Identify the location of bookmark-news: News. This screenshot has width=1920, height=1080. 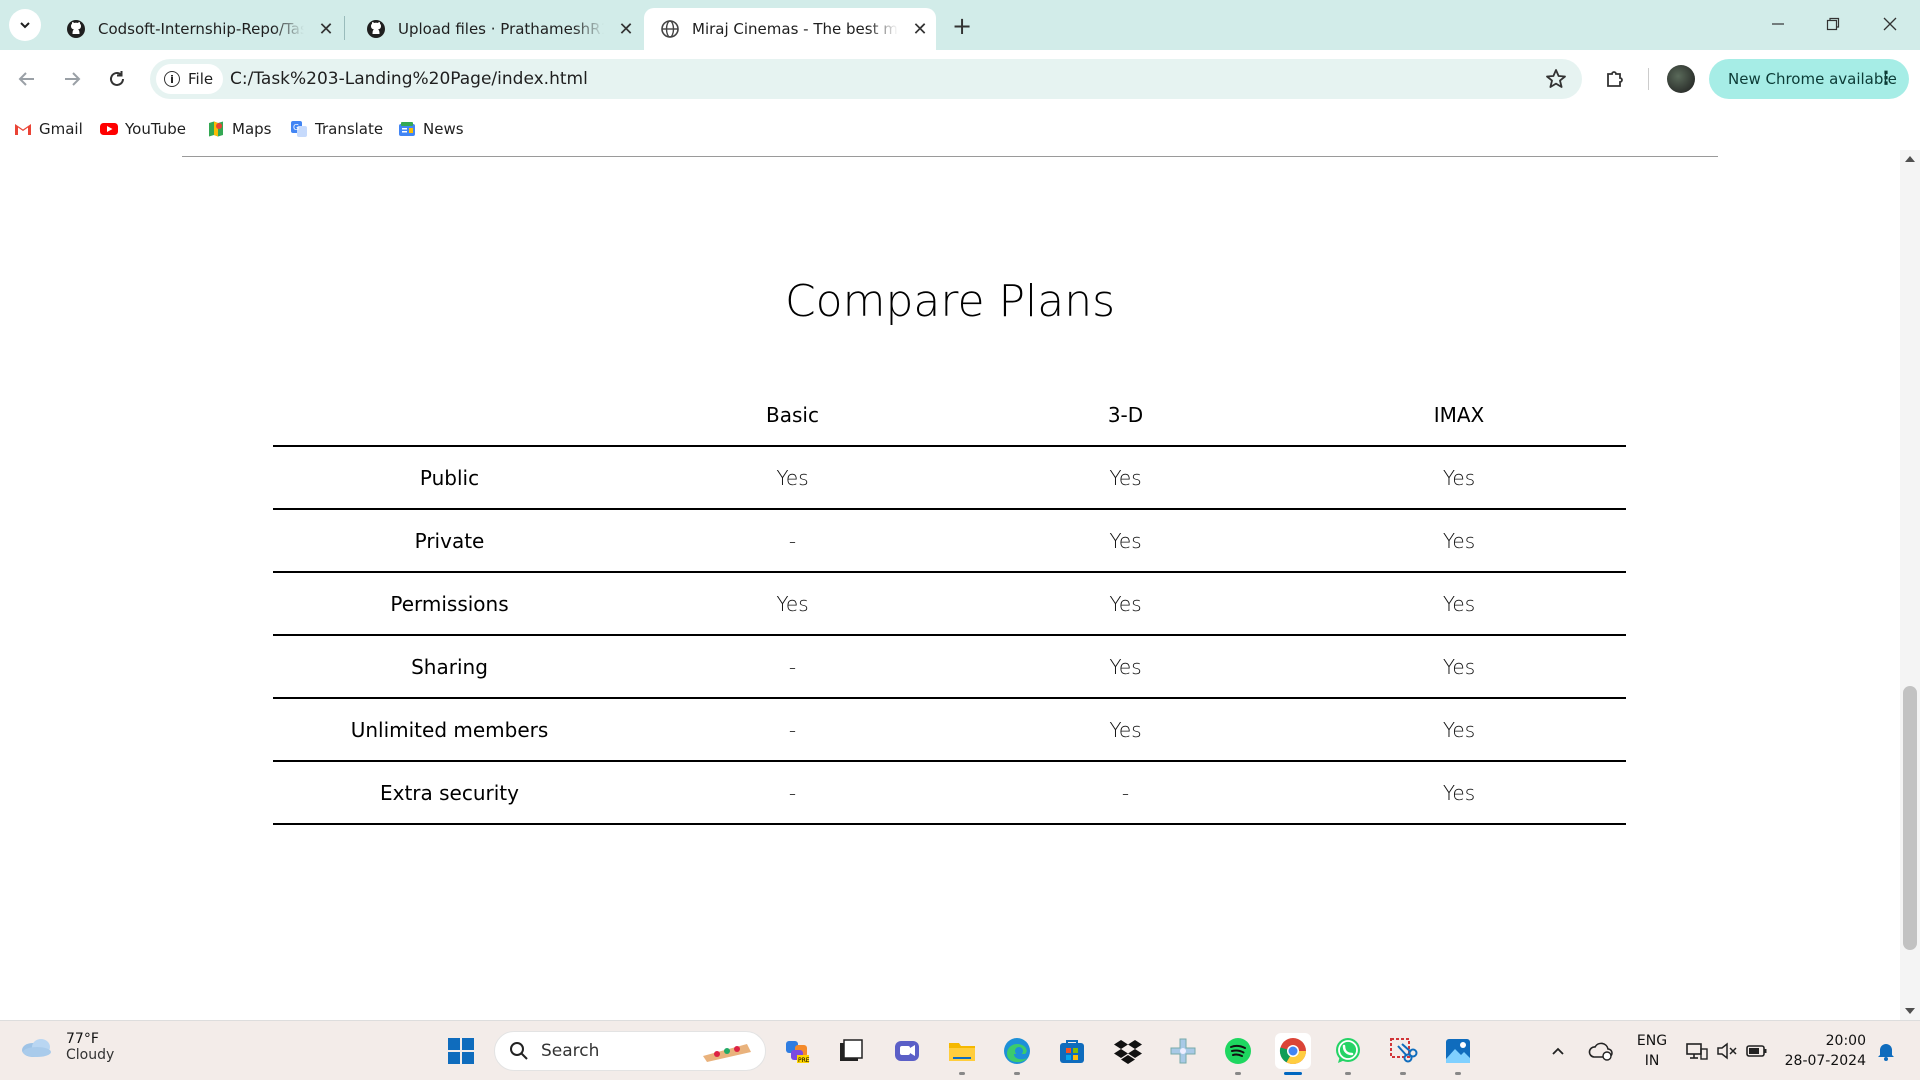
(431, 129).